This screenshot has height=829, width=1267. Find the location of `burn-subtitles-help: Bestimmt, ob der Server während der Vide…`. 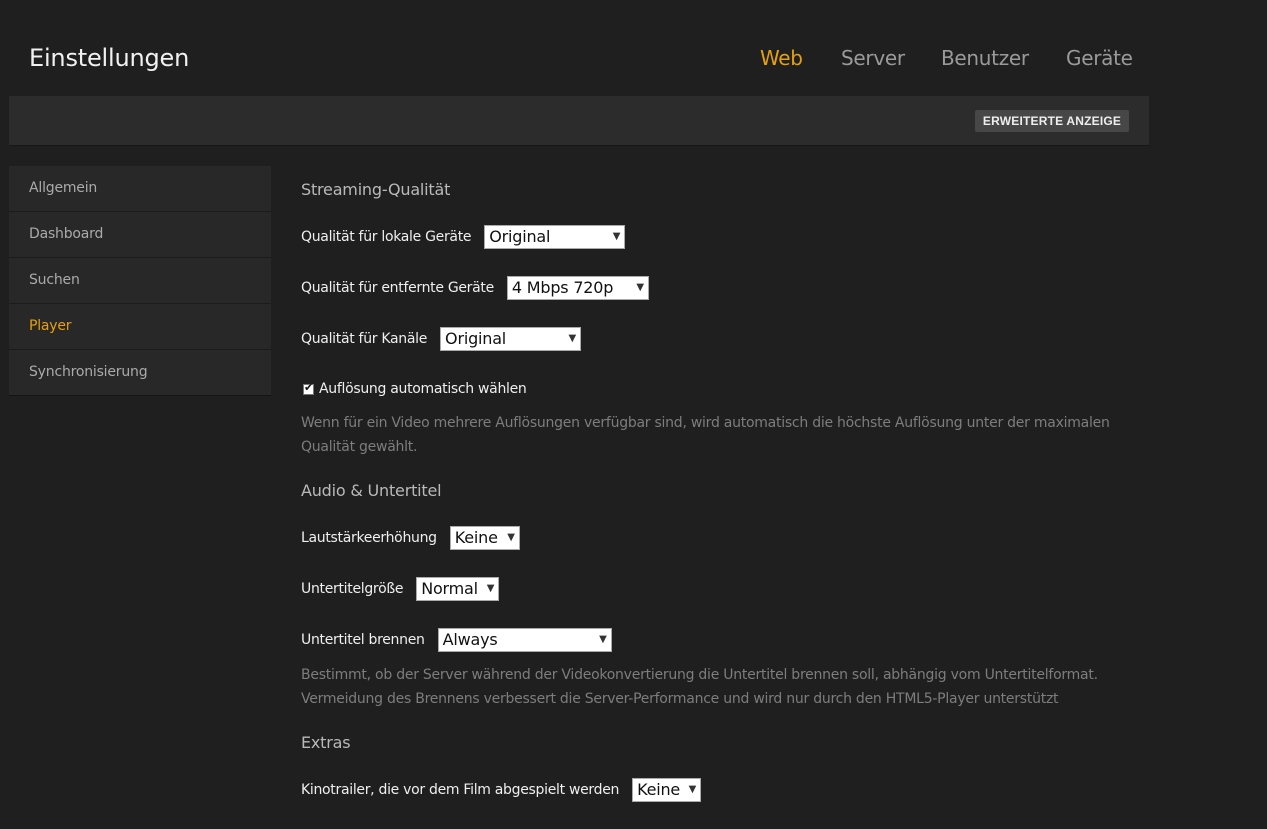

burn-subtitles-help: Bestimmt, ob der Server während der Vide… is located at coordinates (699, 687).